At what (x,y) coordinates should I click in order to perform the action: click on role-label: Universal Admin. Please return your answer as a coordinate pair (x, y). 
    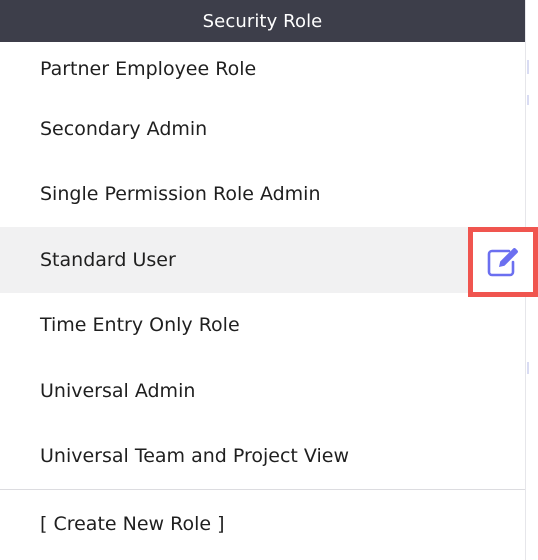
    Looking at the image, I should click on (118, 390).